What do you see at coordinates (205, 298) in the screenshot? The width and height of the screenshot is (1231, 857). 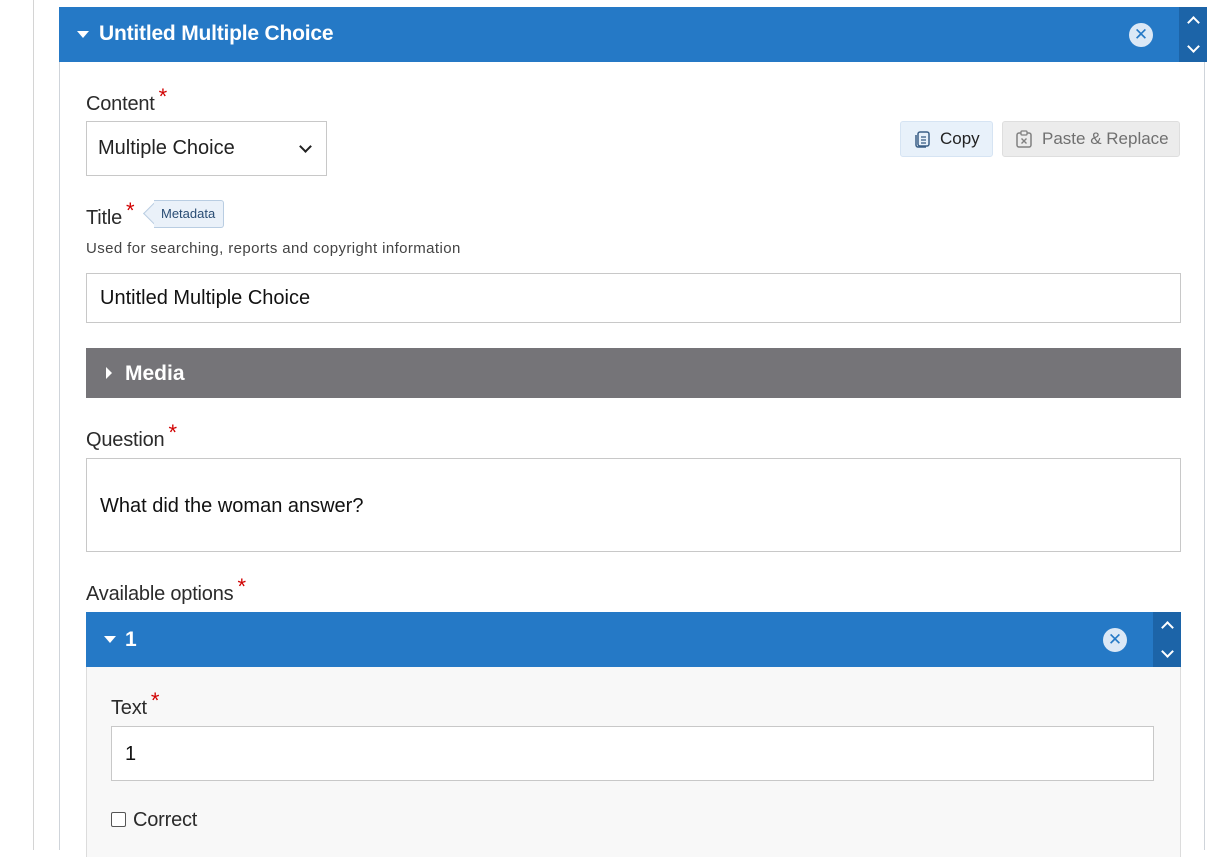 I see `title-input-value: Untitled Multiple Choice` at bounding box center [205, 298].